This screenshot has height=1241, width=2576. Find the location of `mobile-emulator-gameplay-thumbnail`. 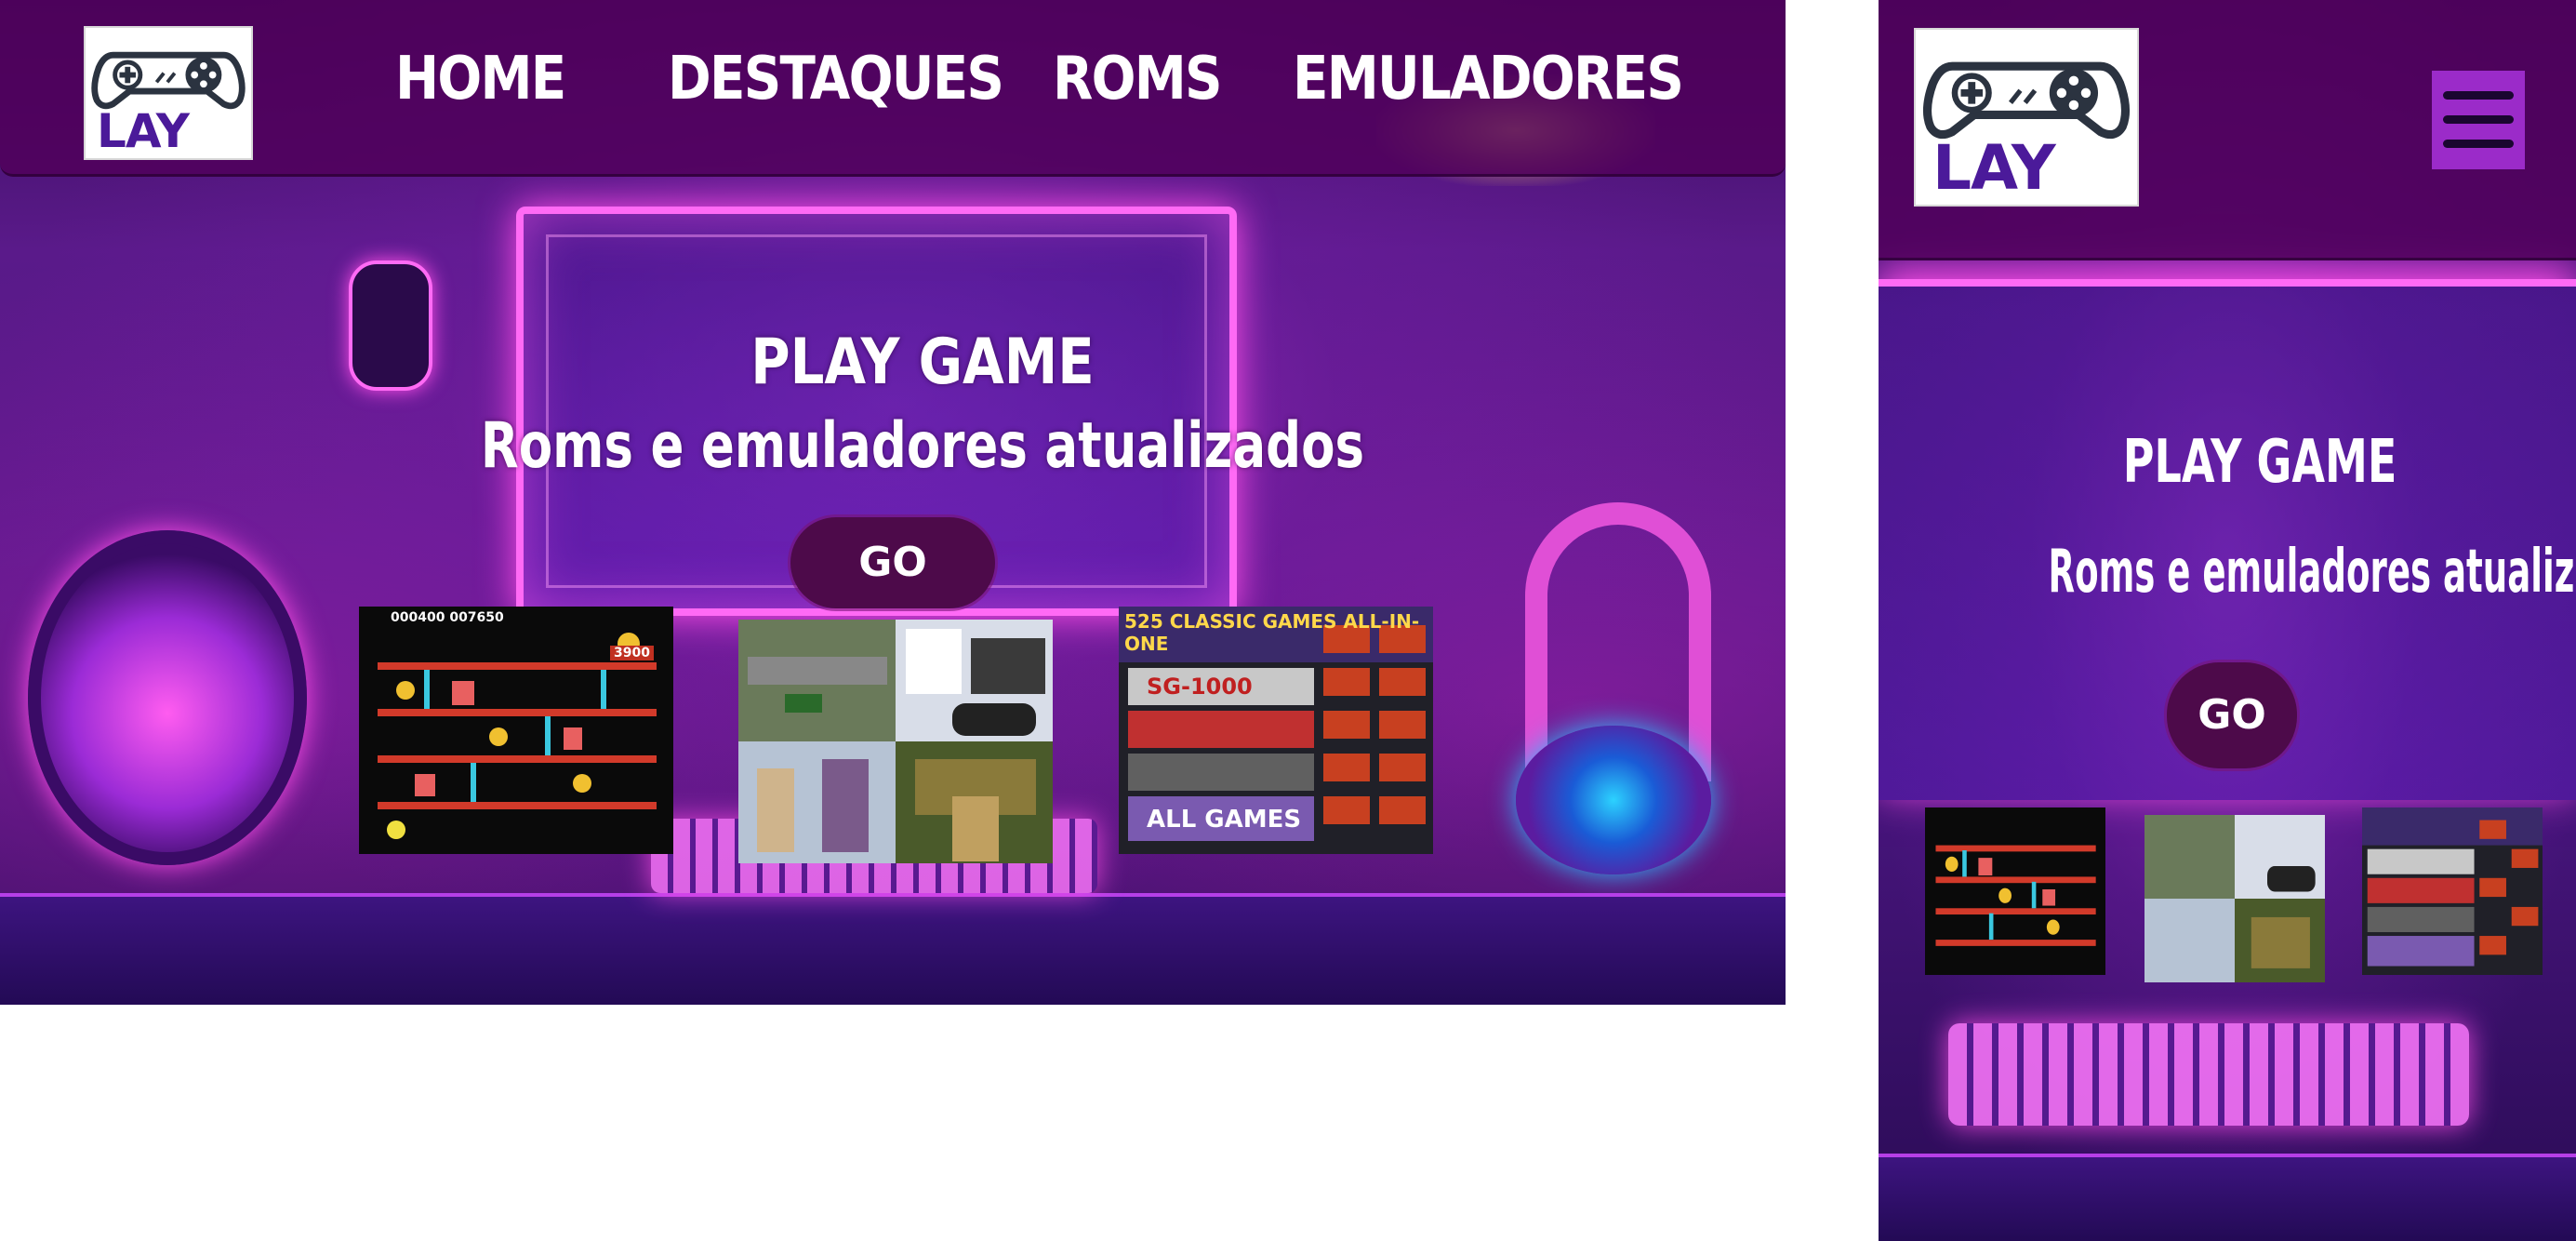

mobile-emulator-gameplay-thumbnail is located at coordinates (2234, 898).